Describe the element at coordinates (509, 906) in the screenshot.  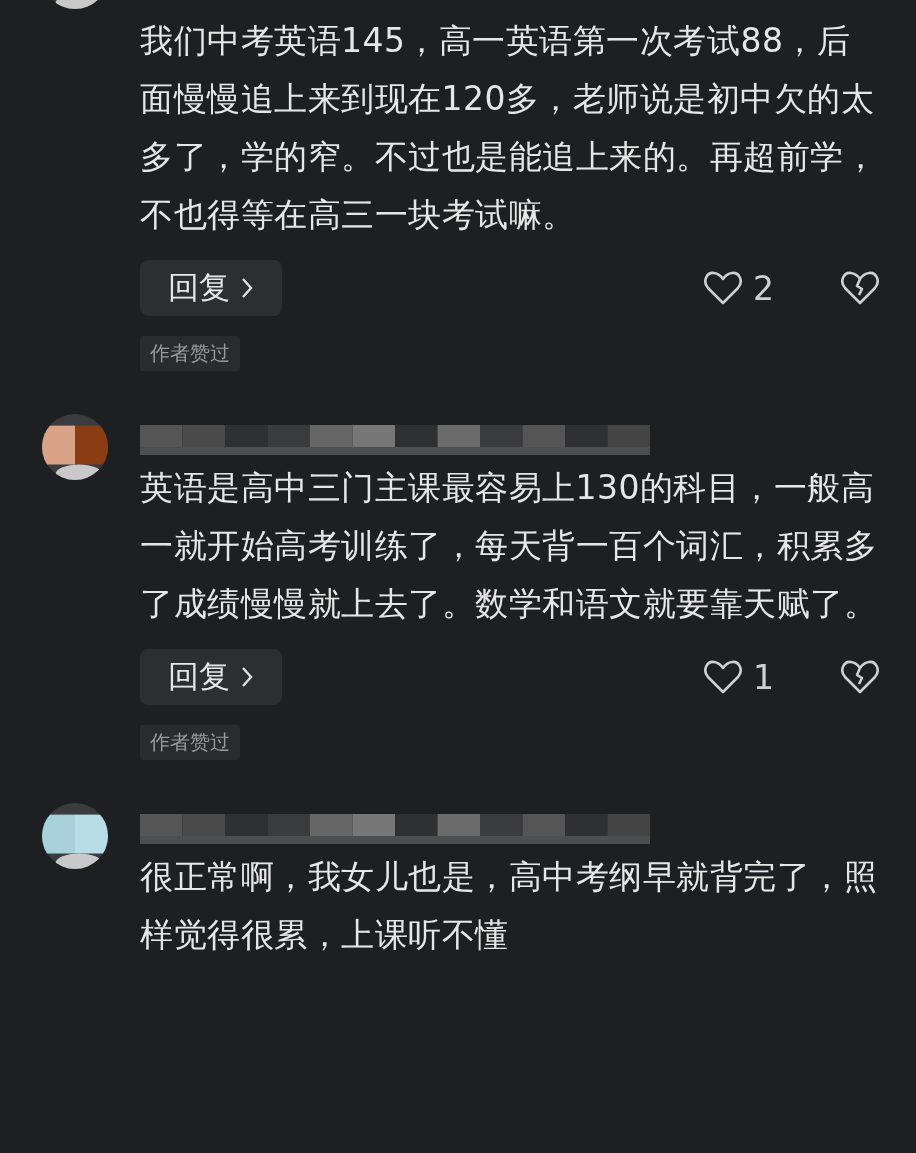
I see `comment-text: 很正常啊，我女儿也是，高中考纲早就背完了，照样觉得很累，上课听不懂` at that location.